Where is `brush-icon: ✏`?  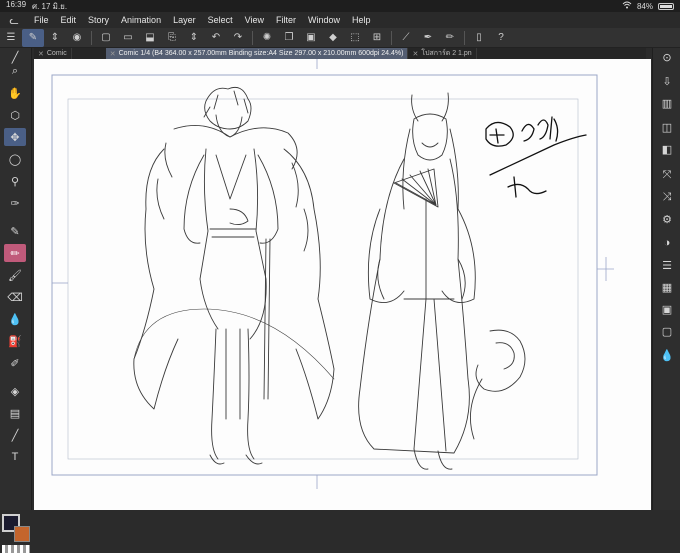 brush-icon: ✏ is located at coordinates (450, 38).